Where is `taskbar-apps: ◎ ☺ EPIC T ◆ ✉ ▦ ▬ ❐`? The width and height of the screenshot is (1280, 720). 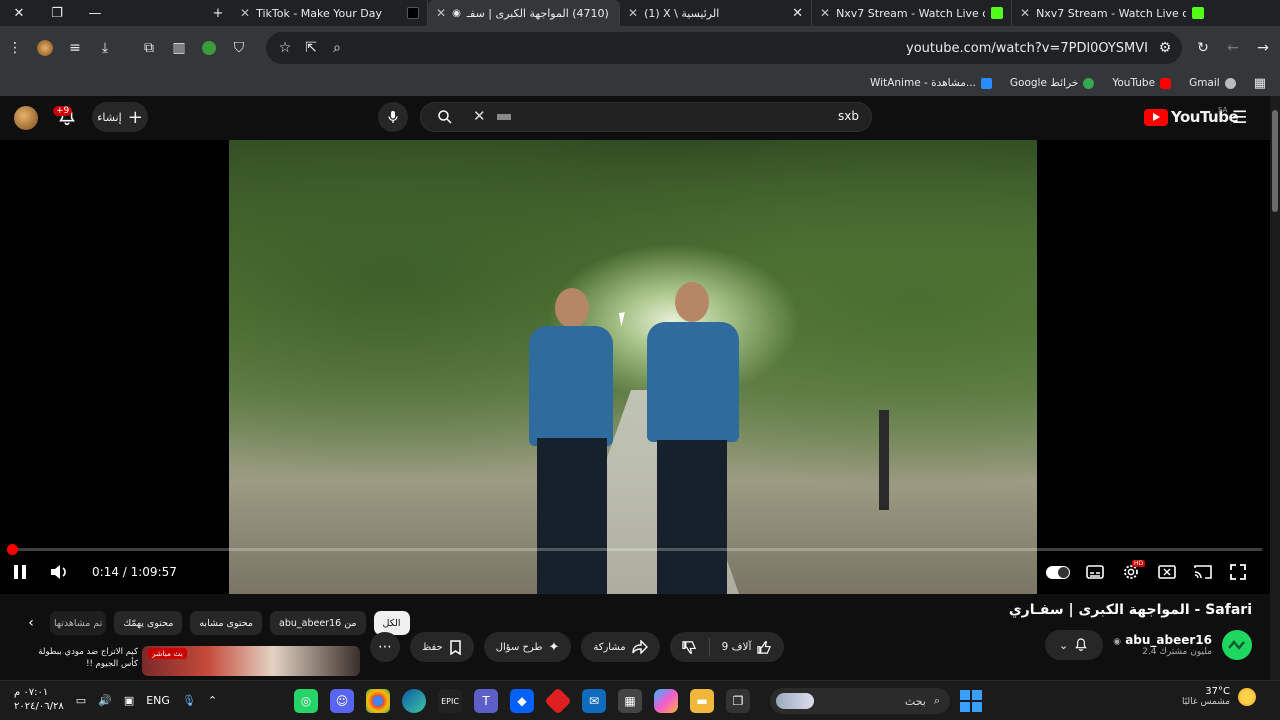
taskbar-apps: ◎ ☺ EPIC T ◆ ✉ ▦ ▬ ❐ is located at coordinates (522, 701).